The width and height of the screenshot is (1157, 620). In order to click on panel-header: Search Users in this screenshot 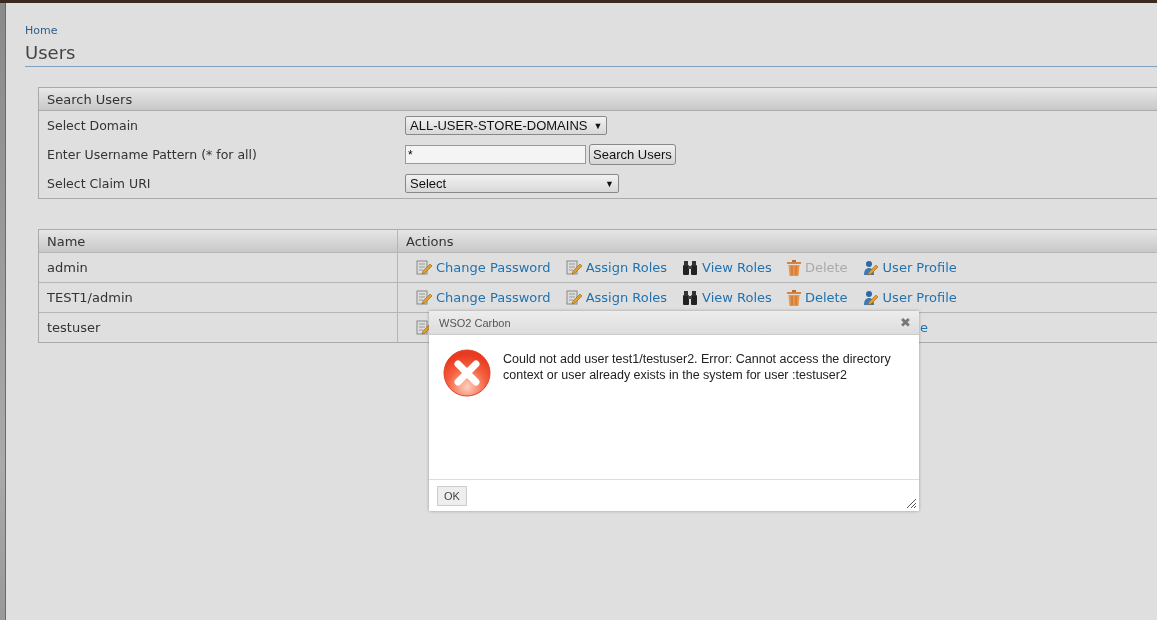, I will do `click(598, 99)`.